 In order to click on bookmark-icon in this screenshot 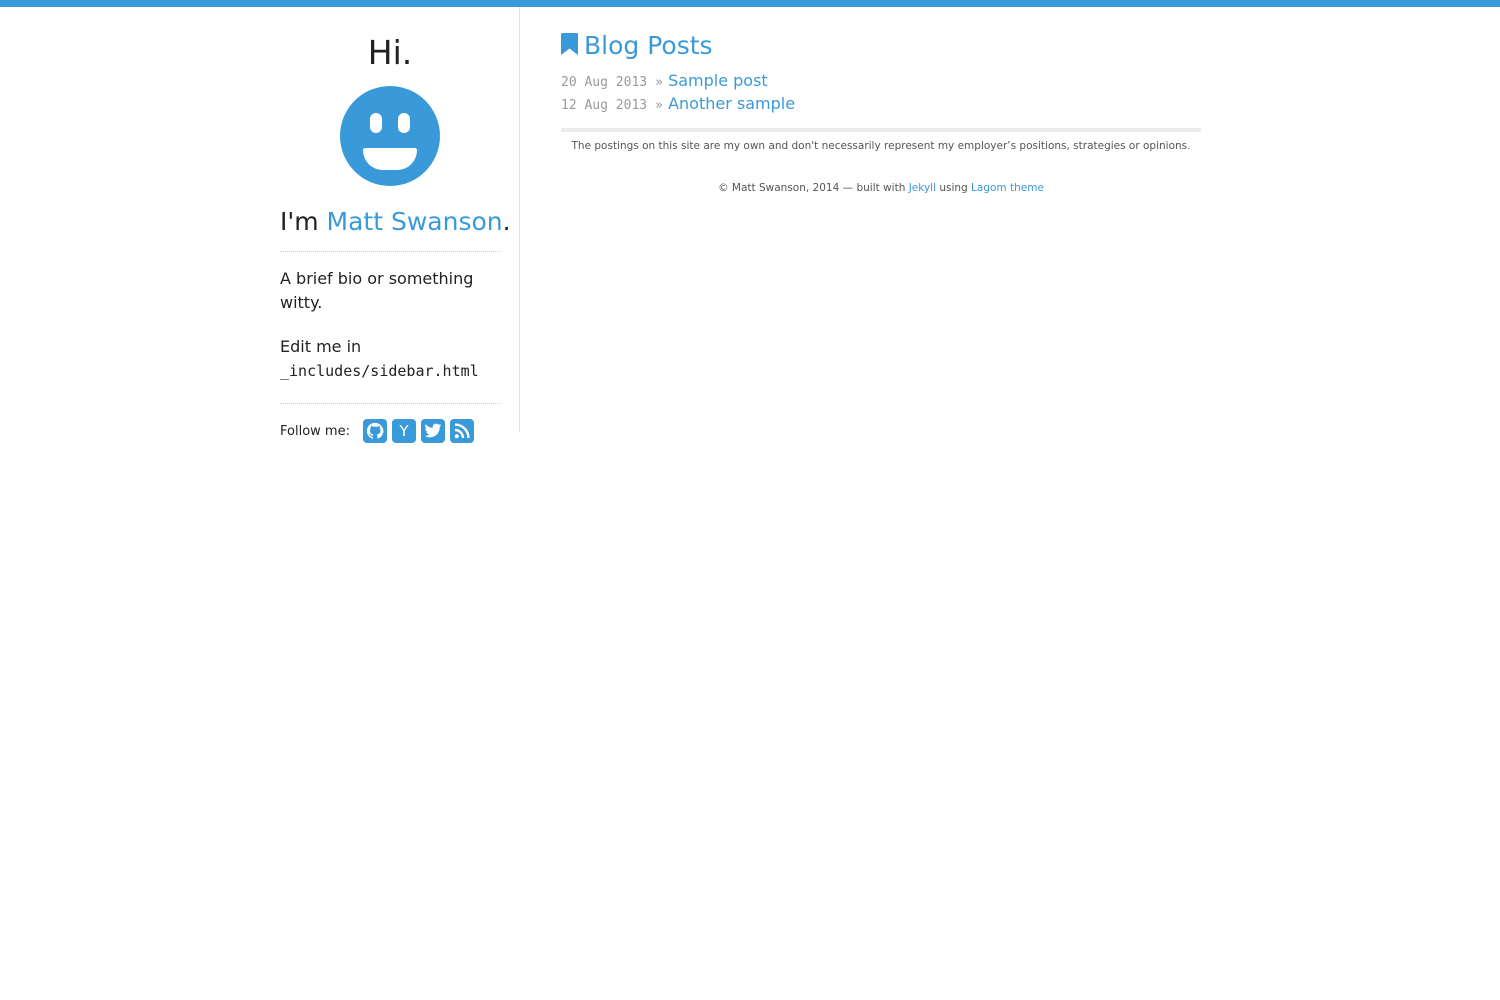, I will do `click(569, 45)`.